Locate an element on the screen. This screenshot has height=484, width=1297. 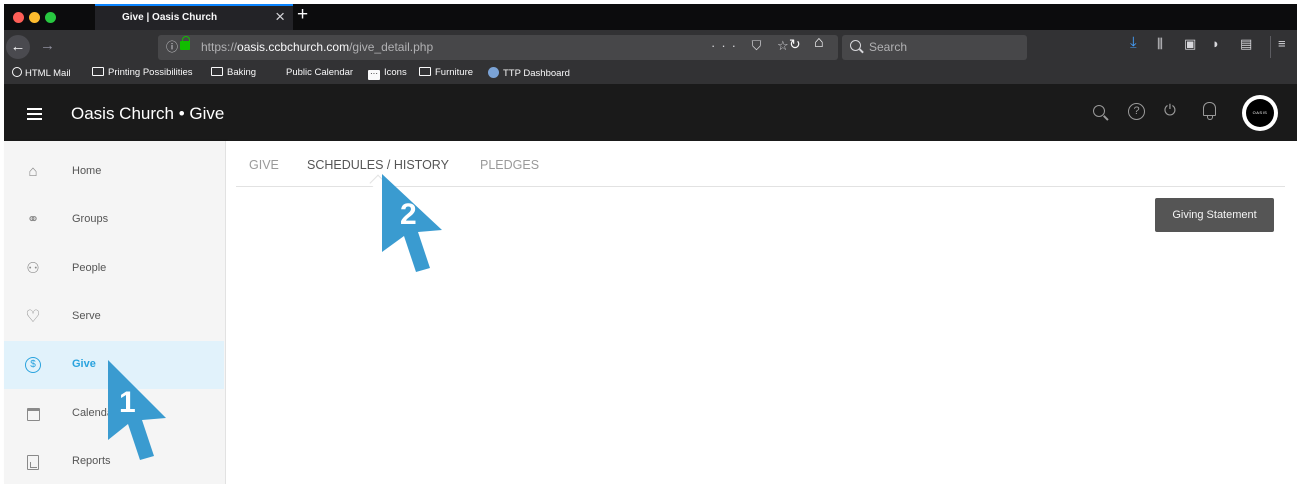
bookmark-label: Furniture is located at coordinates (454, 72).